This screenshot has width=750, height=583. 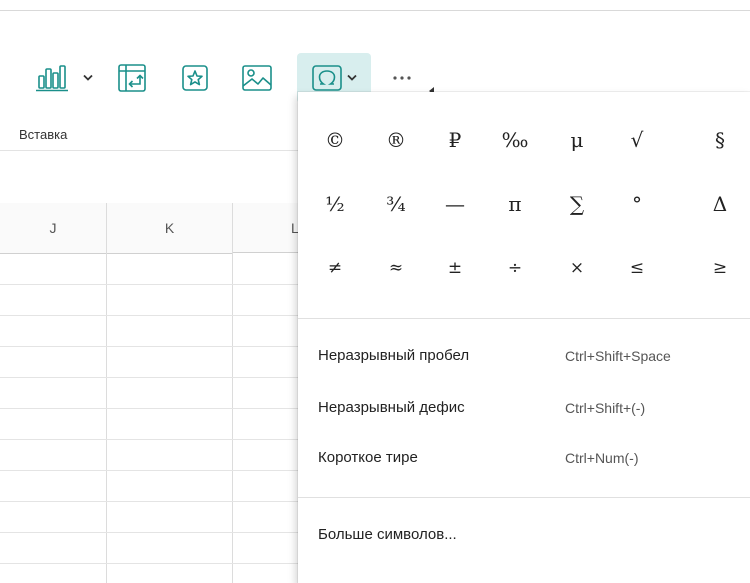 I want to click on symbol-micro: μ, so click(x=577, y=140).